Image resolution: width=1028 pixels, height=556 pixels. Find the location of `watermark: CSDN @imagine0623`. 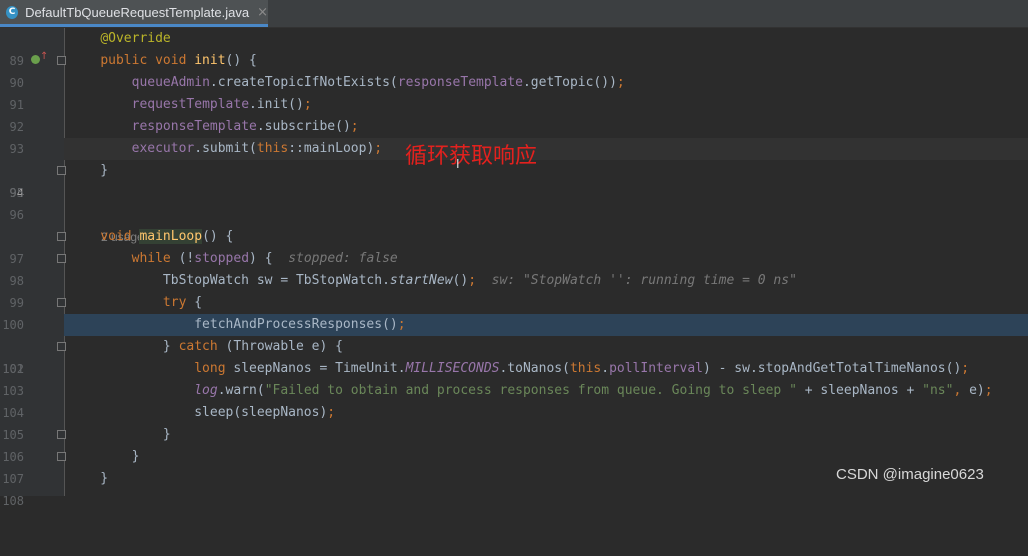

watermark: CSDN @imagine0623 is located at coordinates (910, 474).